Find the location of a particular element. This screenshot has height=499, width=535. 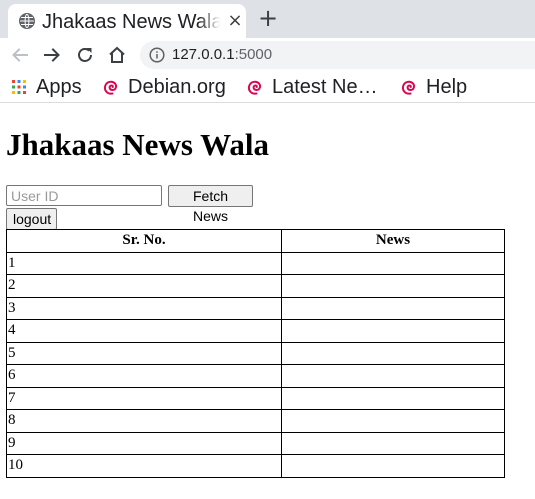

url-port: :5000 is located at coordinates (253, 54).